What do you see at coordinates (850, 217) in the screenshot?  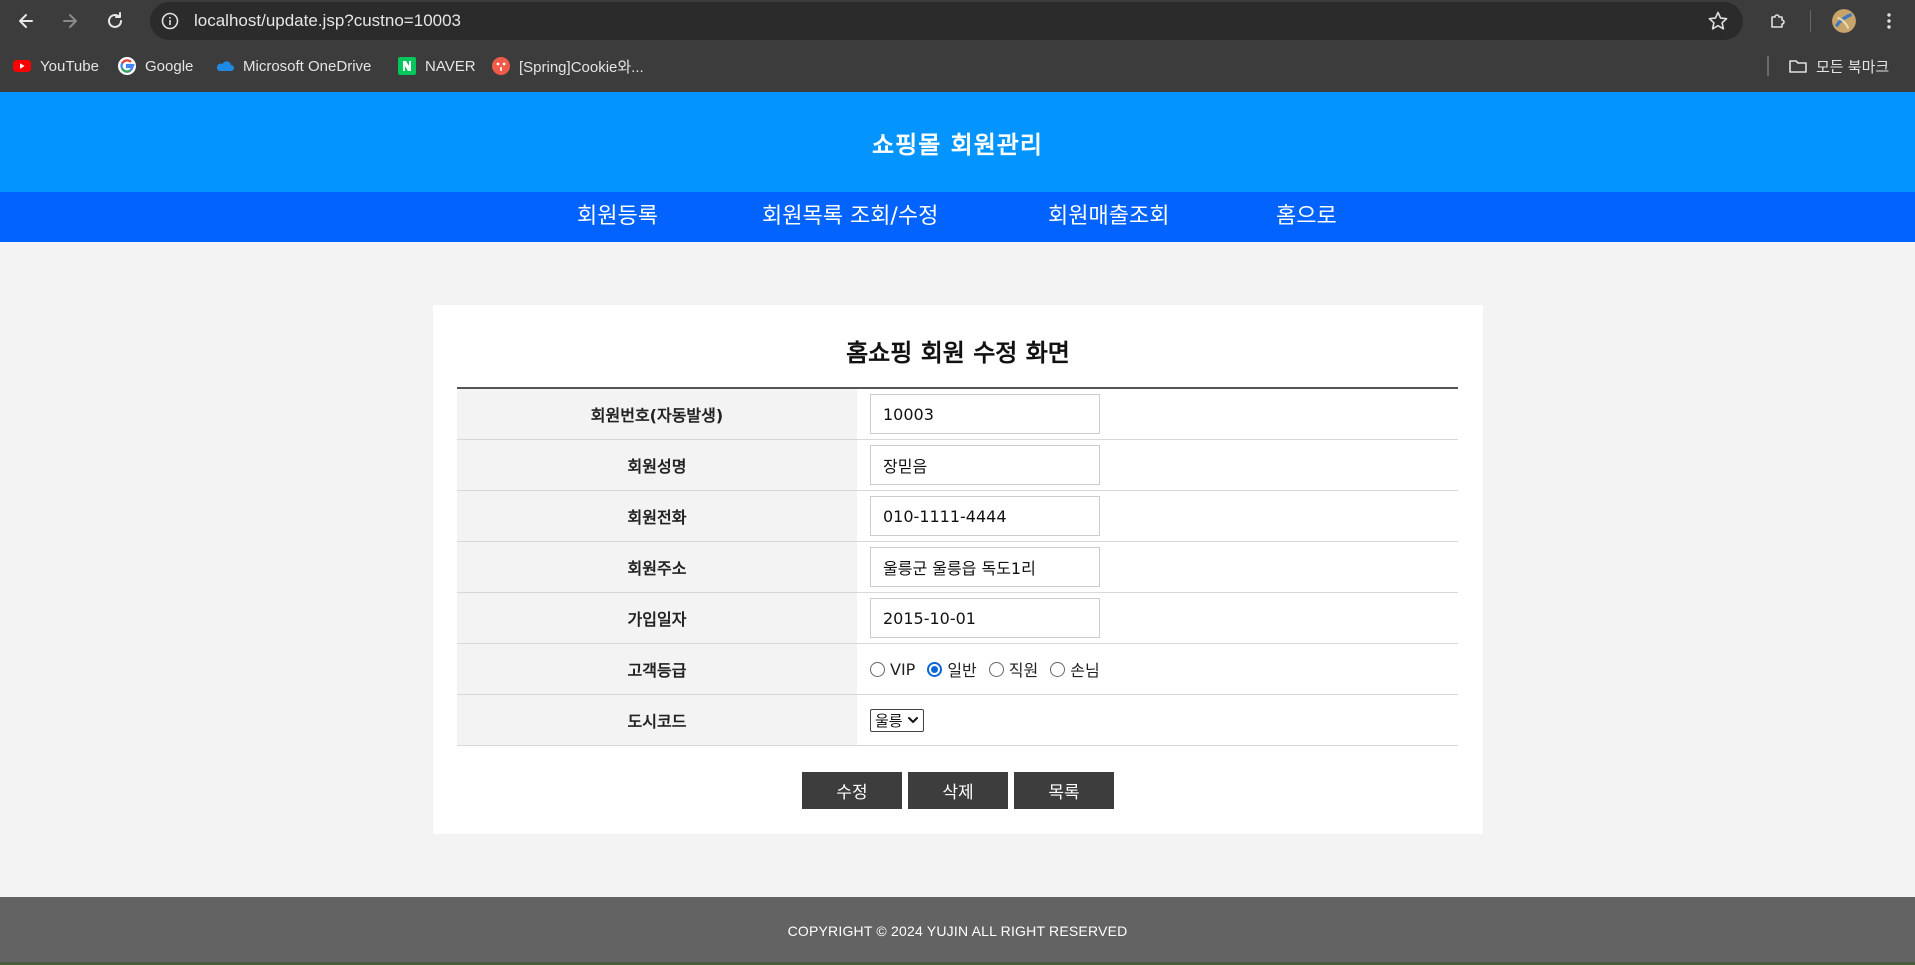 I see `nav-member-list: 회원목록 조회/수정` at bounding box center [850, 217].